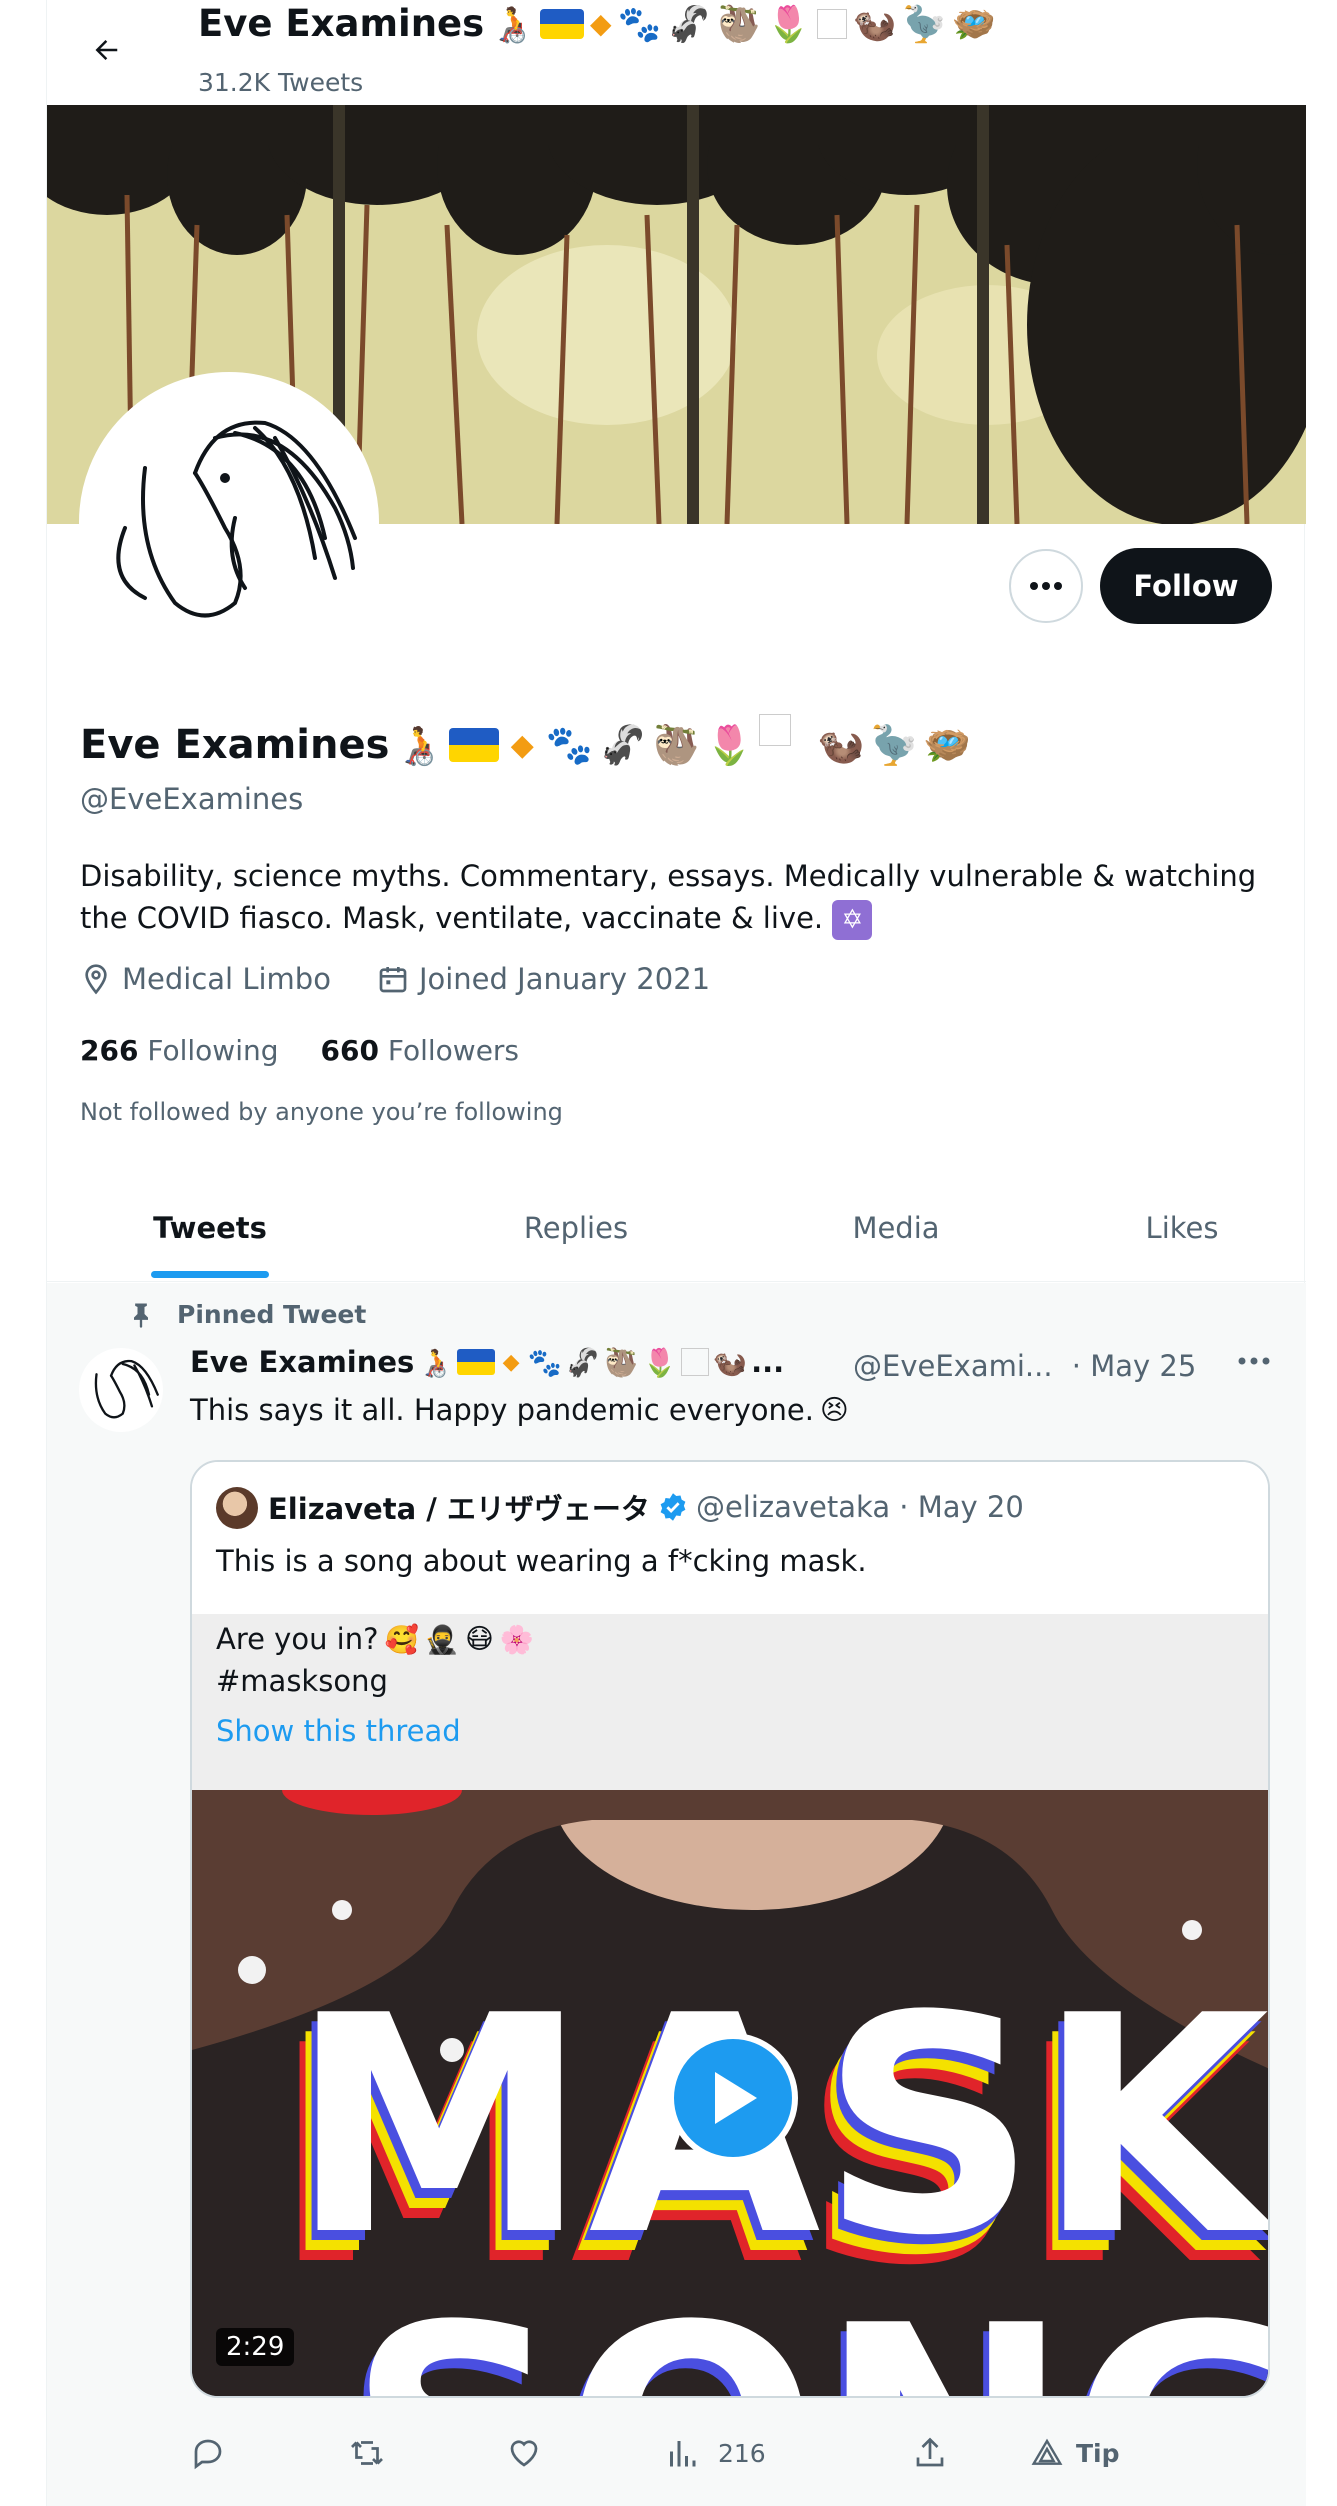  Describe the element at coordinates (401, 1639) in the screenshot. I see `smiling-hearts-icon: 🥰` at that location.